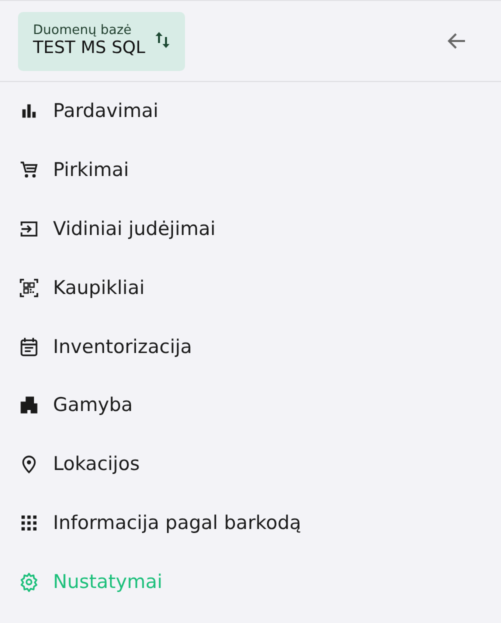 This screenshot has height=623, width=501. Describe the element at coordinates (250, 346) in the screenshot. I see `menu-item: Inventorizacija` at that location.